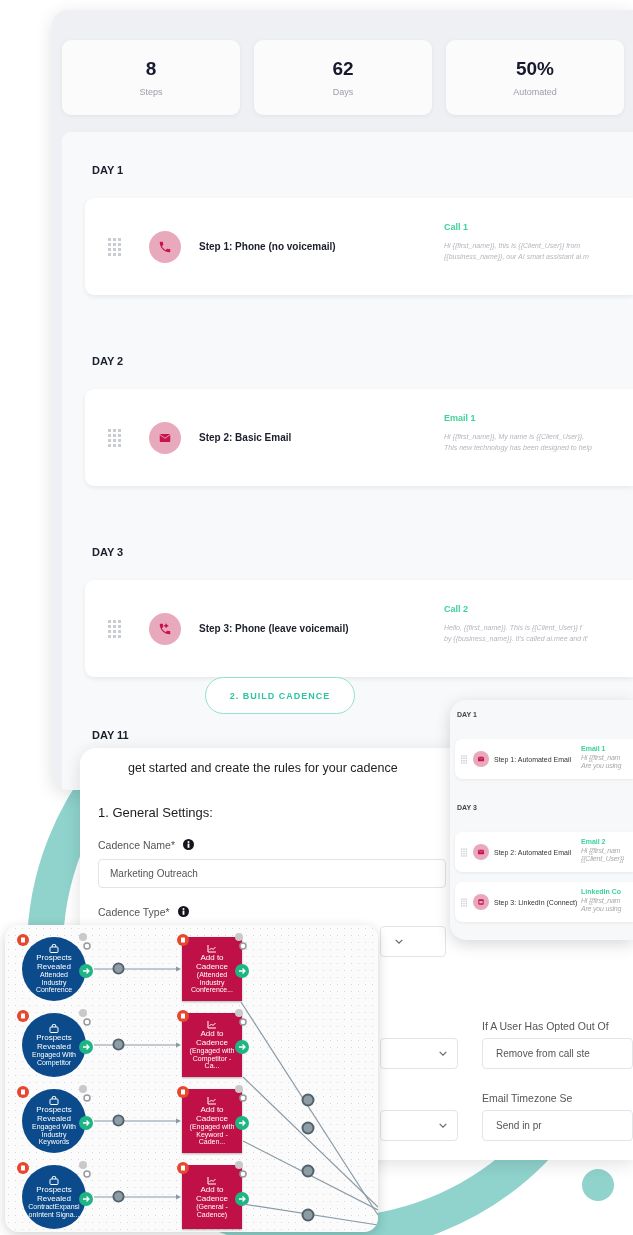  Describe the element at coordinates (527, 1097) in the screenshot. I see `field-label: Email Timezone Se` at that location.